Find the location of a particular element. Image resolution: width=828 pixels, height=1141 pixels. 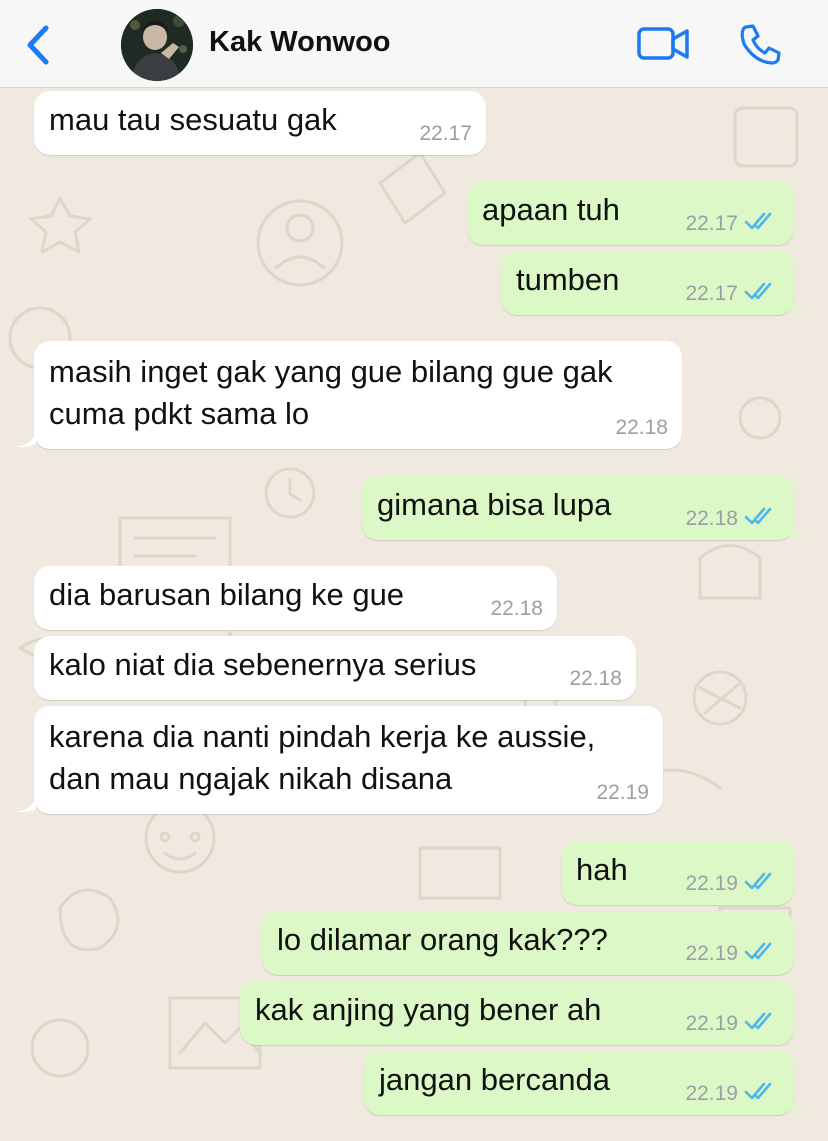

message-bubble-outgoing: apaan tuh 22.17 is located at coordinates (630, 213).